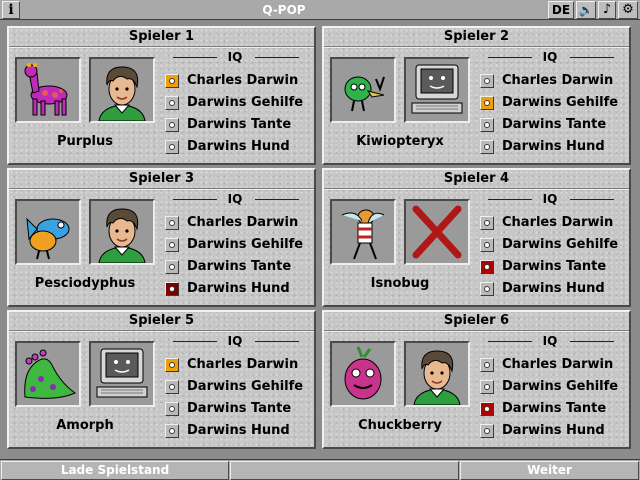 The width and height of the screenshot is (640, 480). What do you see at coordinates (11, 10) in the screenshot?
I see `info-button: i` at bounding box center [11, 10].